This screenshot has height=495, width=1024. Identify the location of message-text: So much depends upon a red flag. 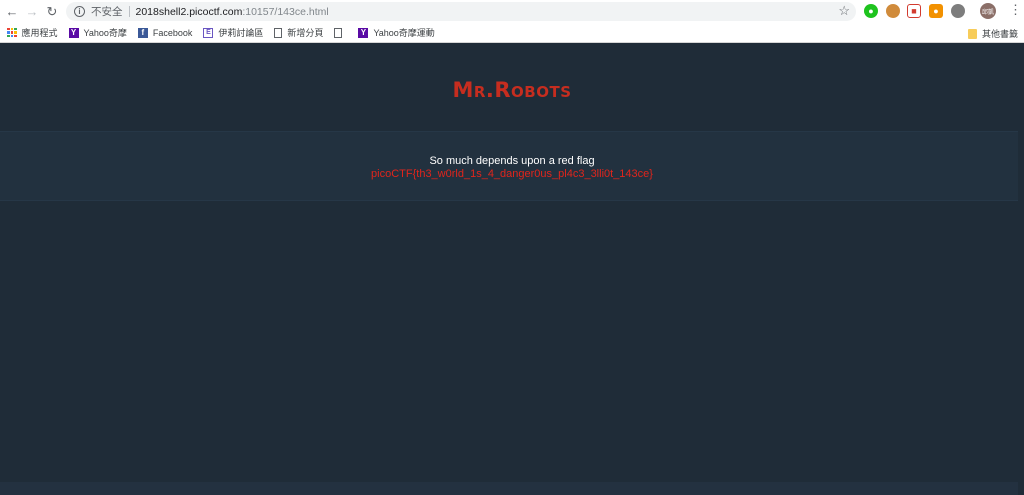
(512, 161).